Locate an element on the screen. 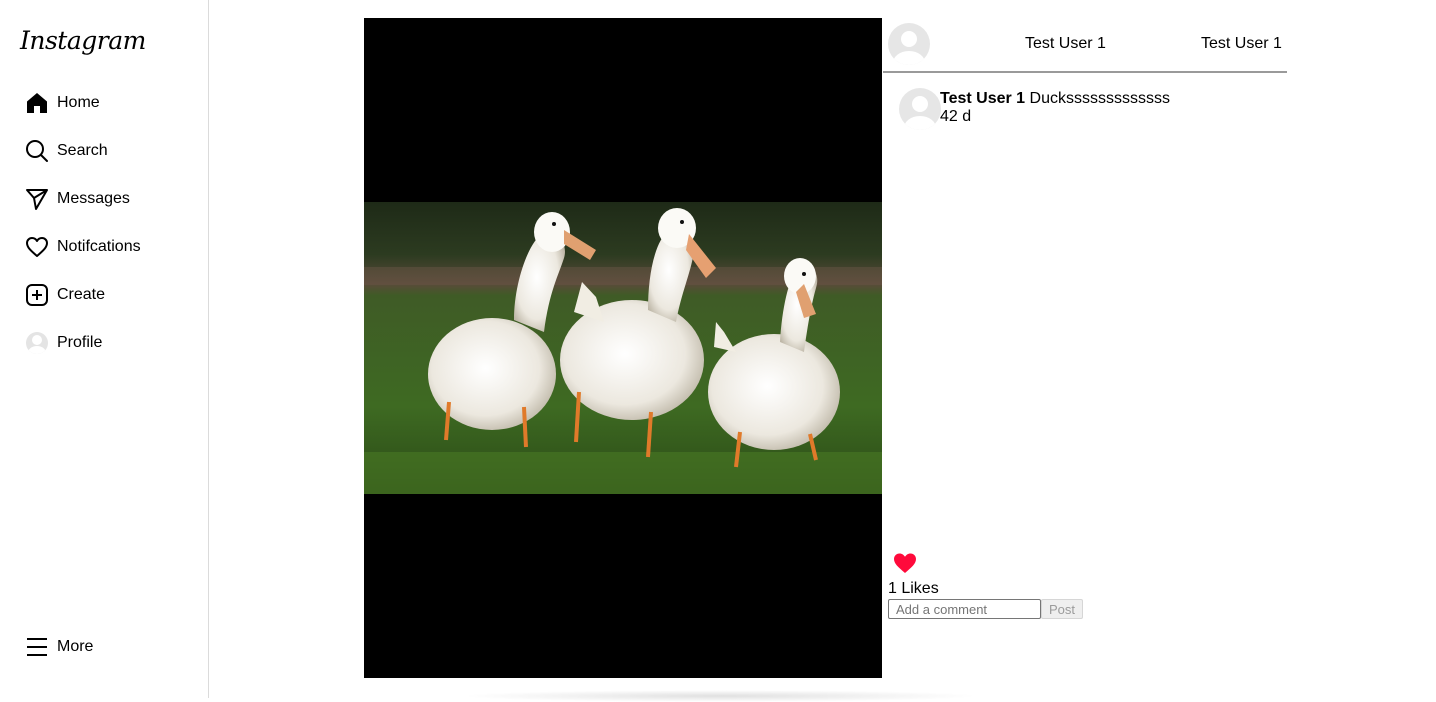 The height and width of the screenshot is (702, 1436). author-avatar is located at coordinates (909, 44).